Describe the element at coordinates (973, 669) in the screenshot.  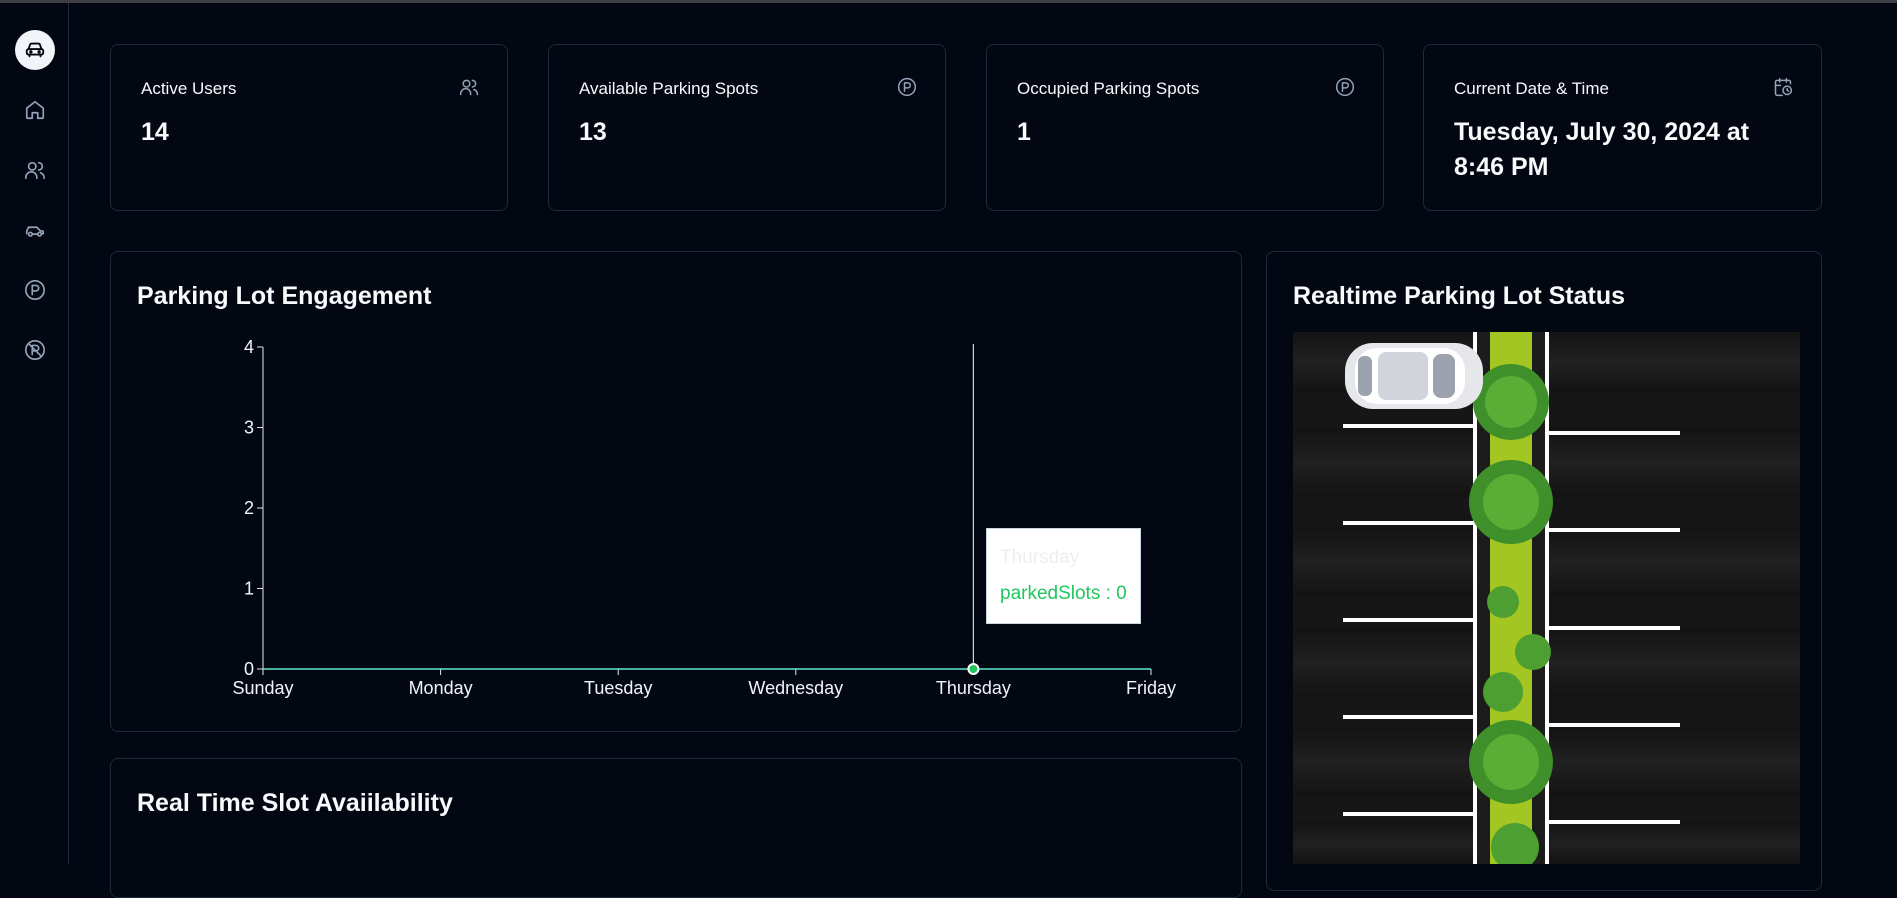
I see `active-data-point` at that location.